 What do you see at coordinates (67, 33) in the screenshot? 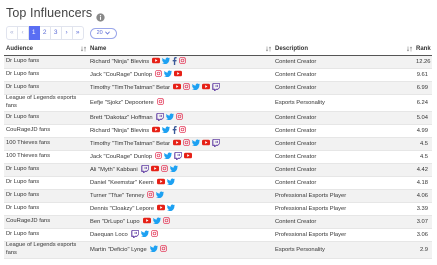
I see `next-page-button: ›` at bounding box center [67, 33].